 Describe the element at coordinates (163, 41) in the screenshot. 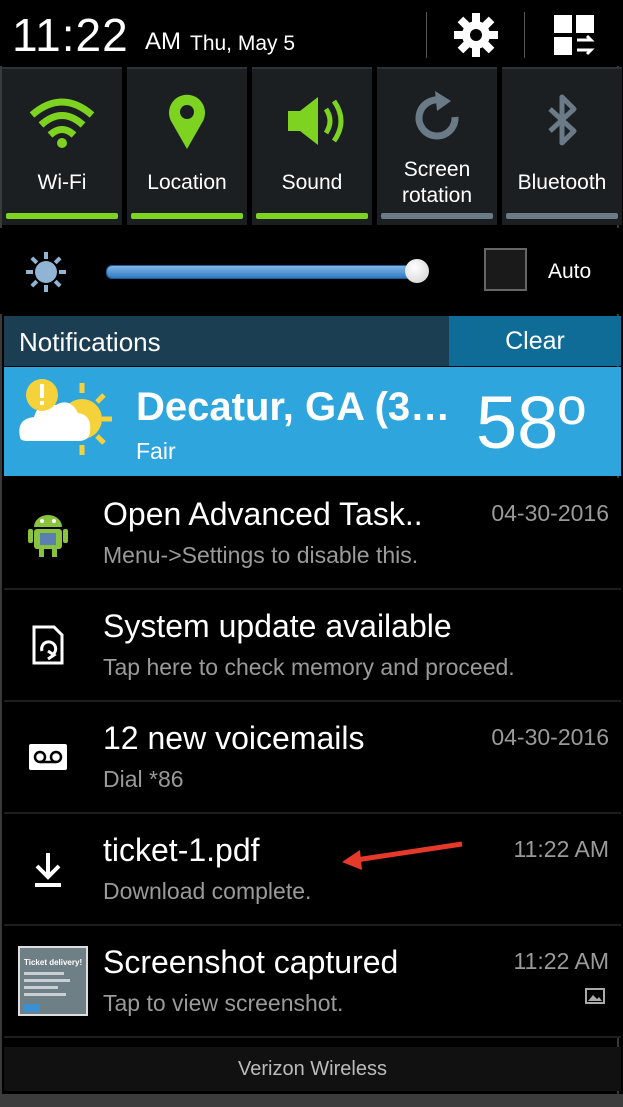

I see `clock-ampm: AM` at that location.